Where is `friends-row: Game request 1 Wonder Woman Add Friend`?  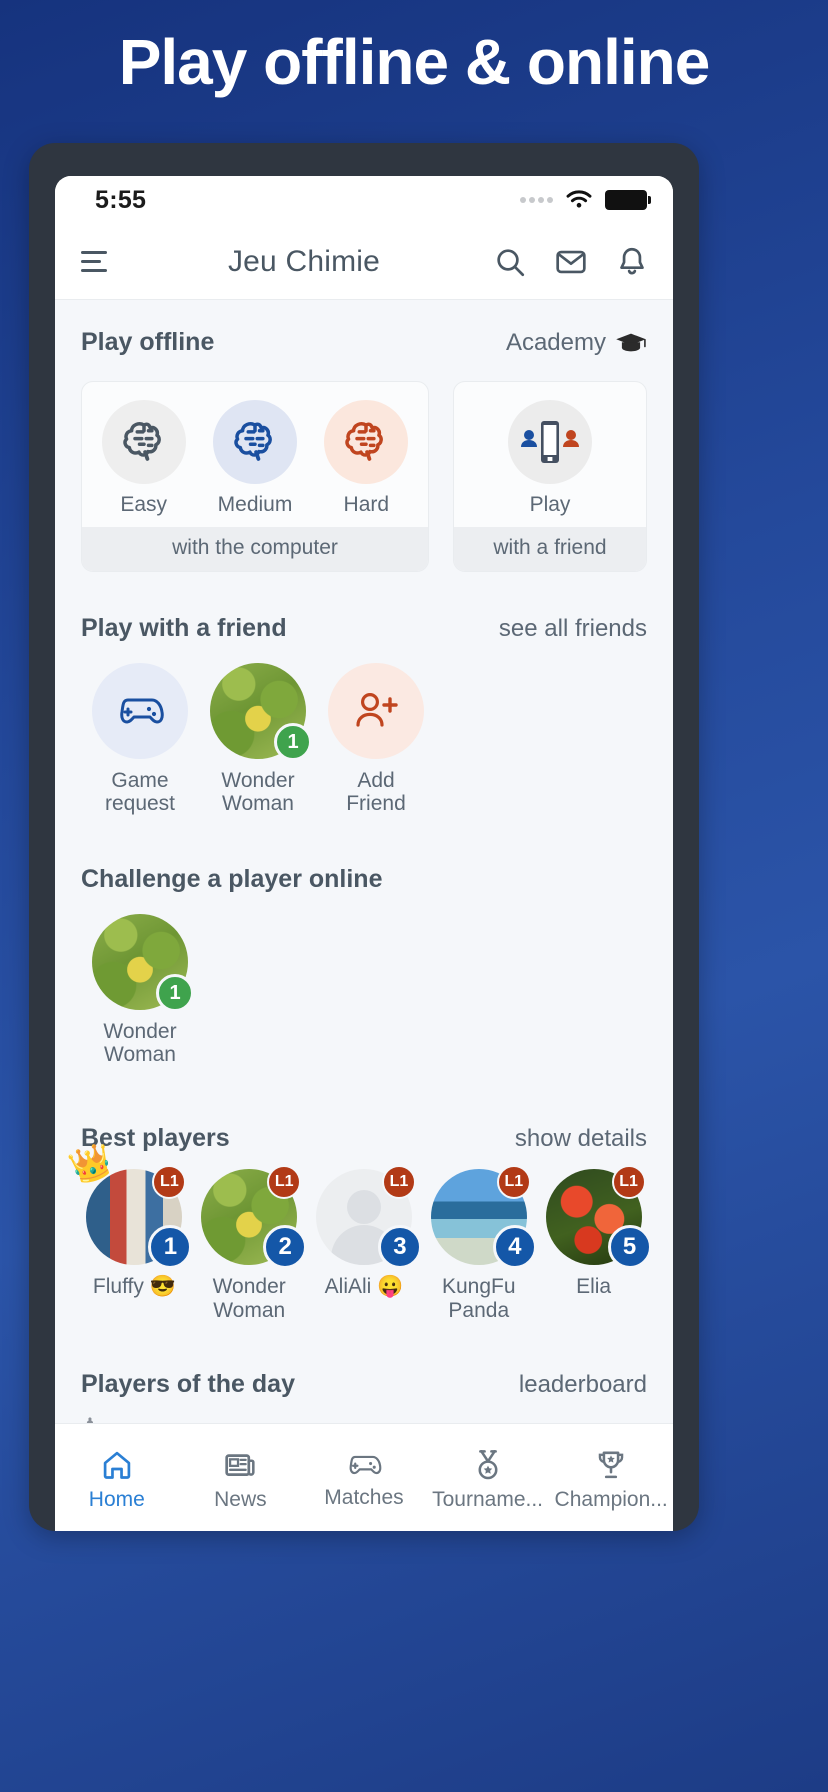
friends-row: Game request 1 Wonder Woman Add Friend is located at coordinates (364, 739).